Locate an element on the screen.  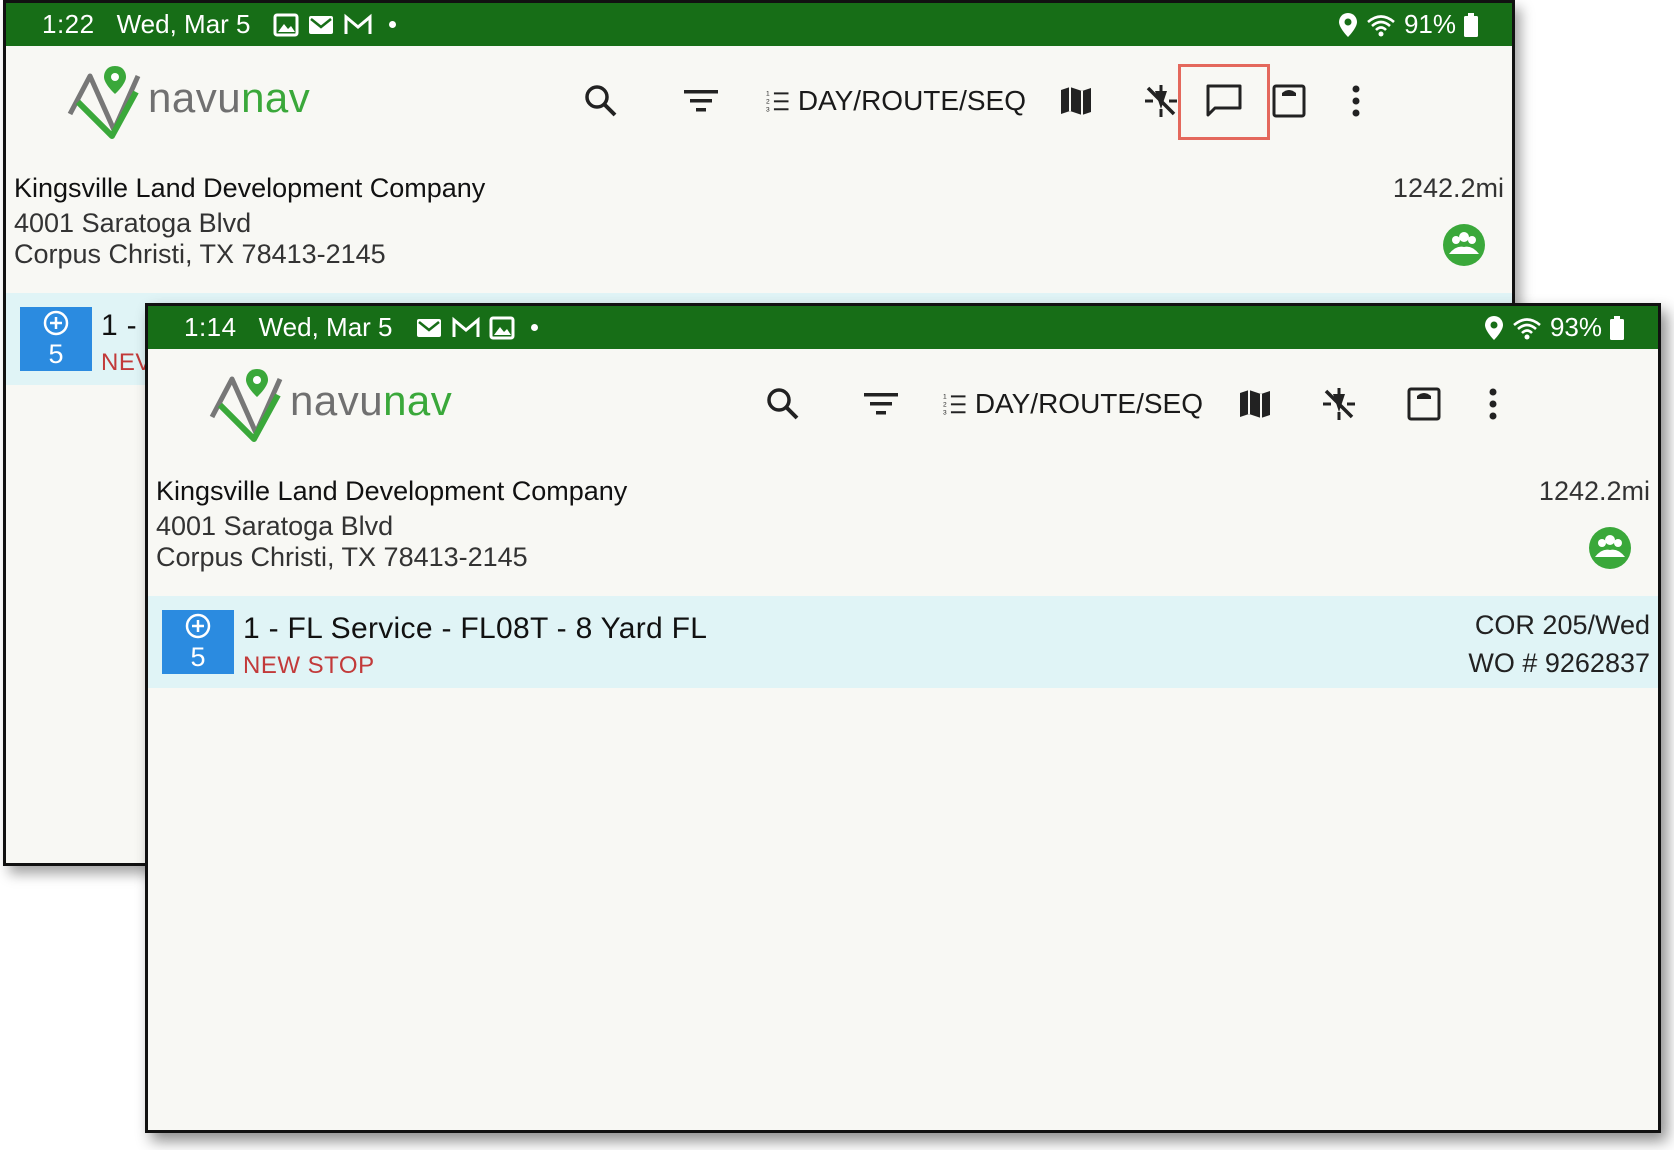
messages-button is located at coordinates (1224, 101).